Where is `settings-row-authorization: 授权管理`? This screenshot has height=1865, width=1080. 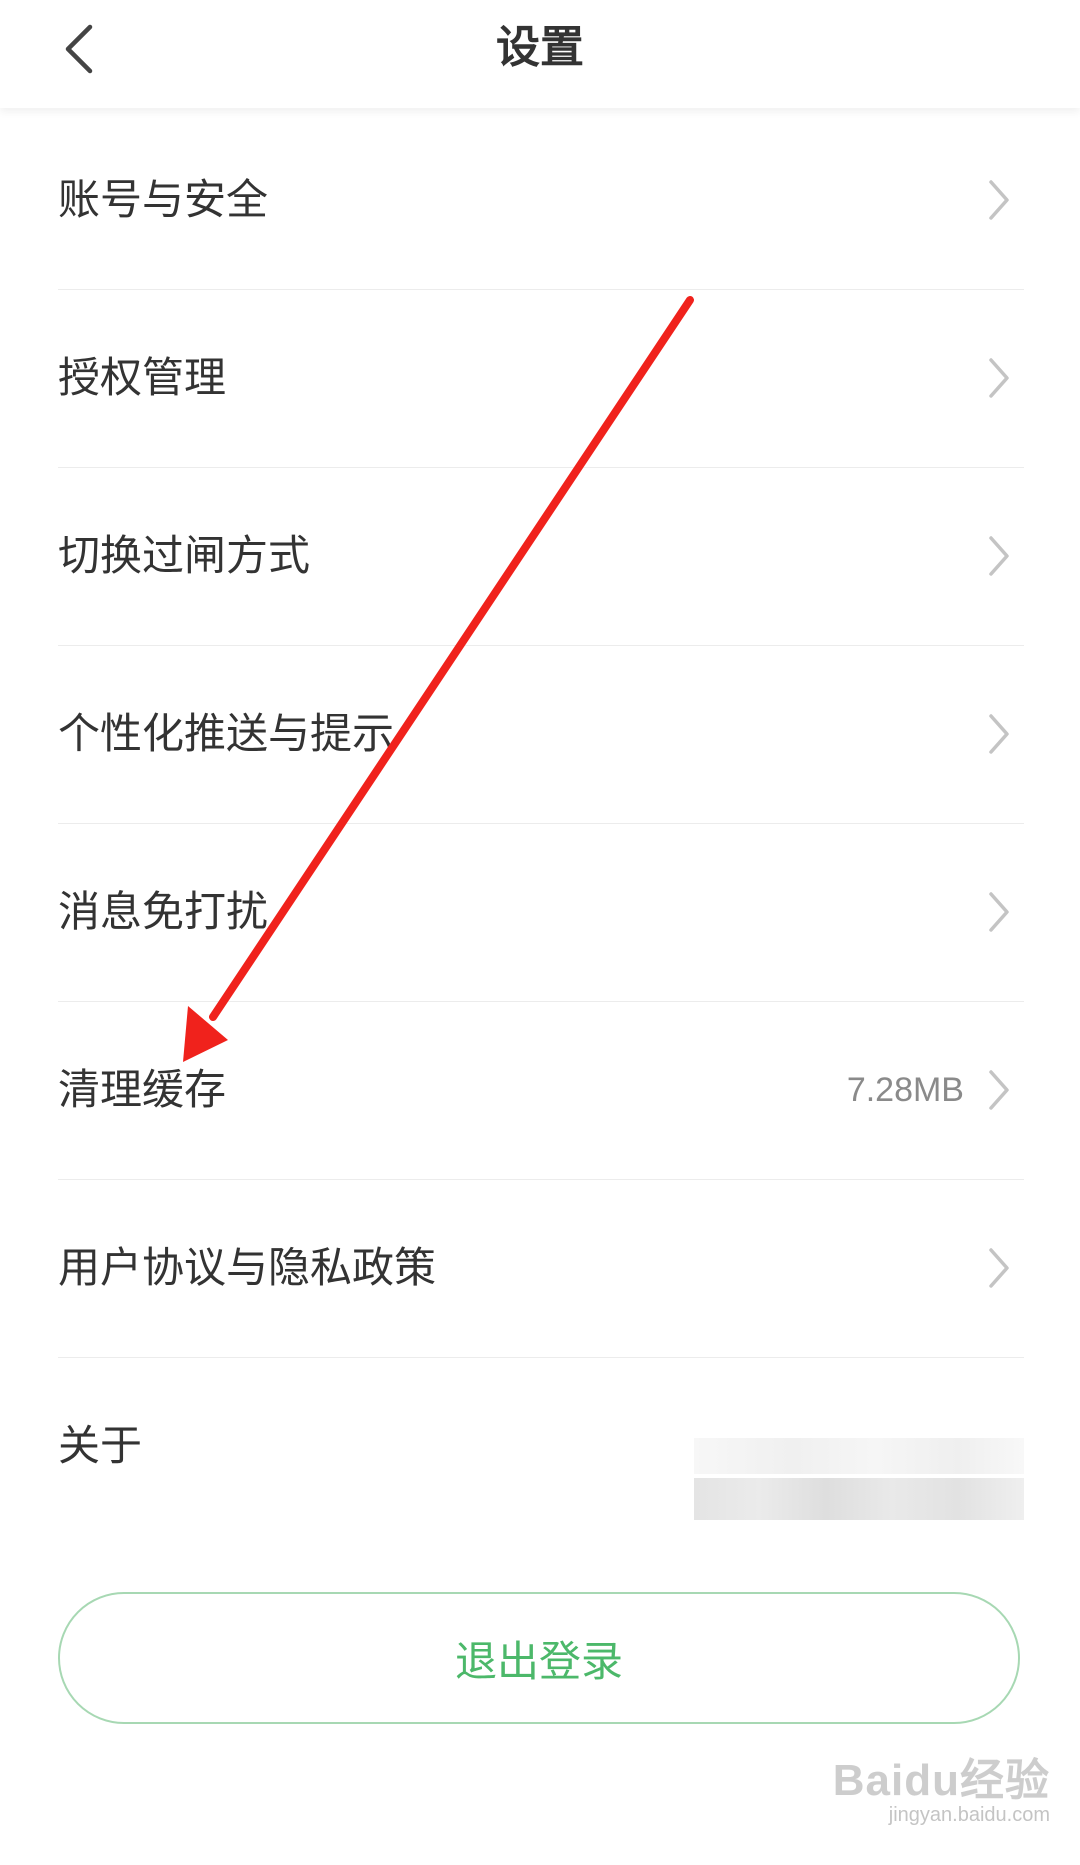 settings-row-authorization: 授权管理 is located at coordinates (541, 379).